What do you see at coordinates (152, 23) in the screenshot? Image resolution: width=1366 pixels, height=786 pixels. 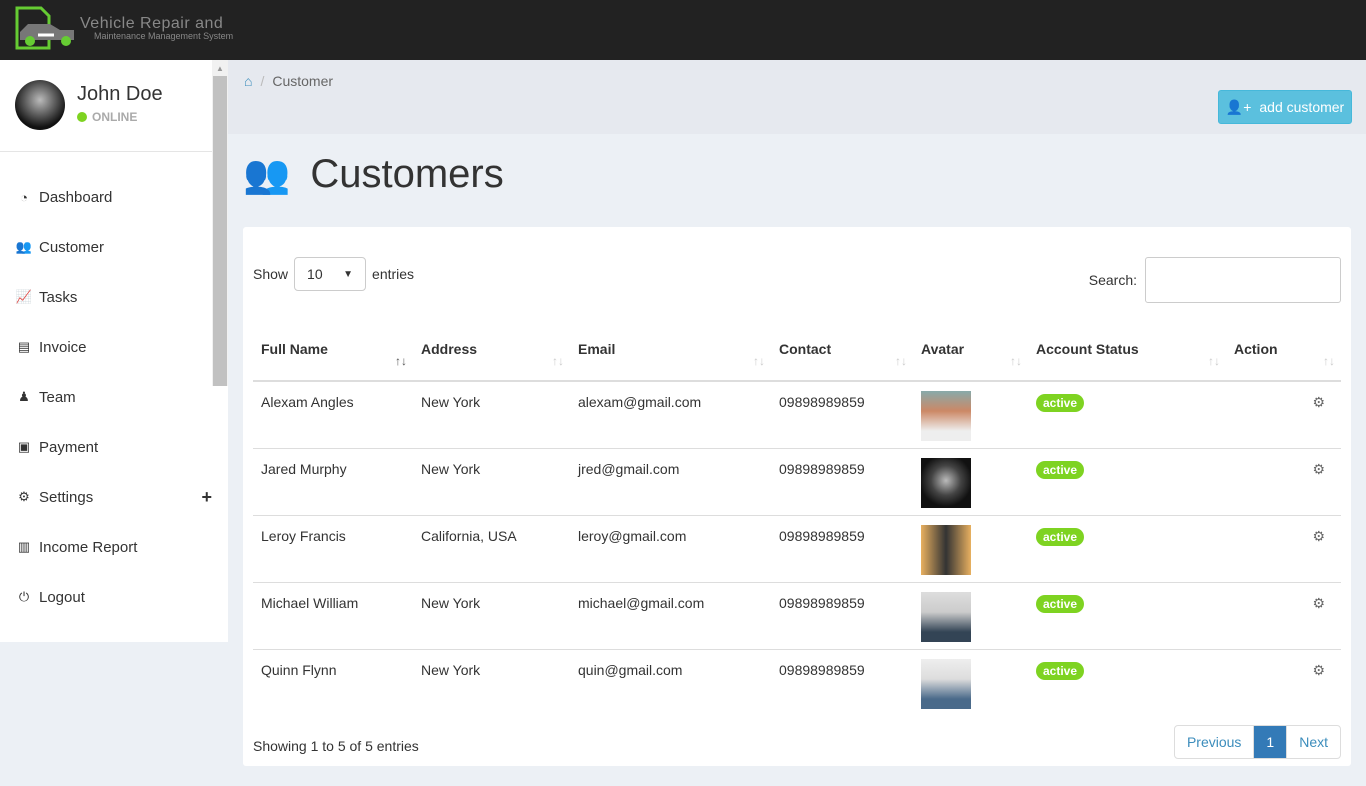 I see `logo-title: Vehicle Repair and` at bounding box center [152, 23].